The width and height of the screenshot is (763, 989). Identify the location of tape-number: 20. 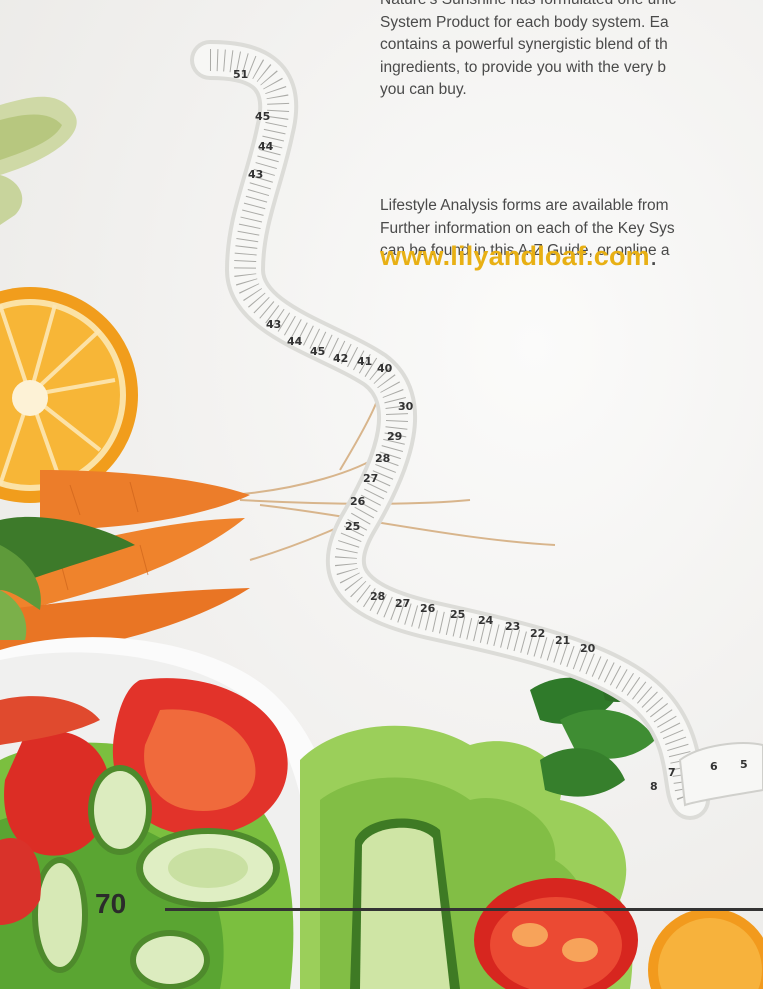
(588, 648).